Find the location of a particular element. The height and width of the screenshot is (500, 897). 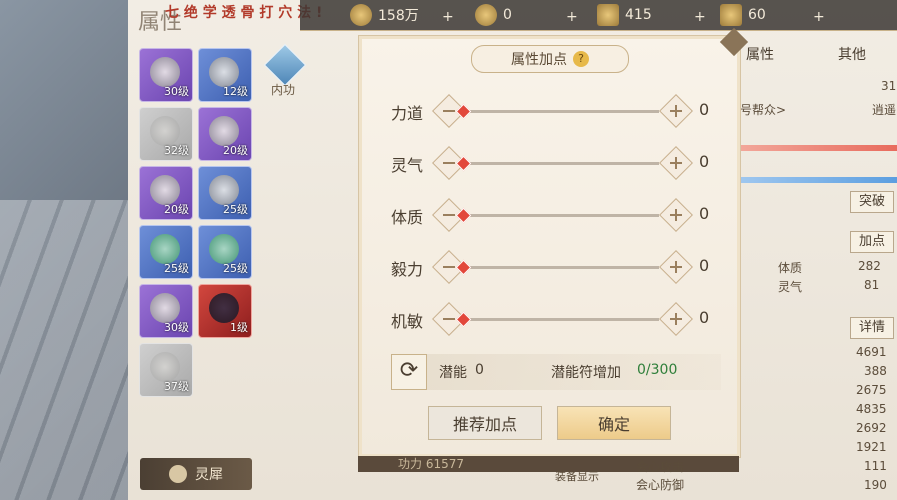

equip-slot-locked: 32级 is located at coordinates (166, 134).